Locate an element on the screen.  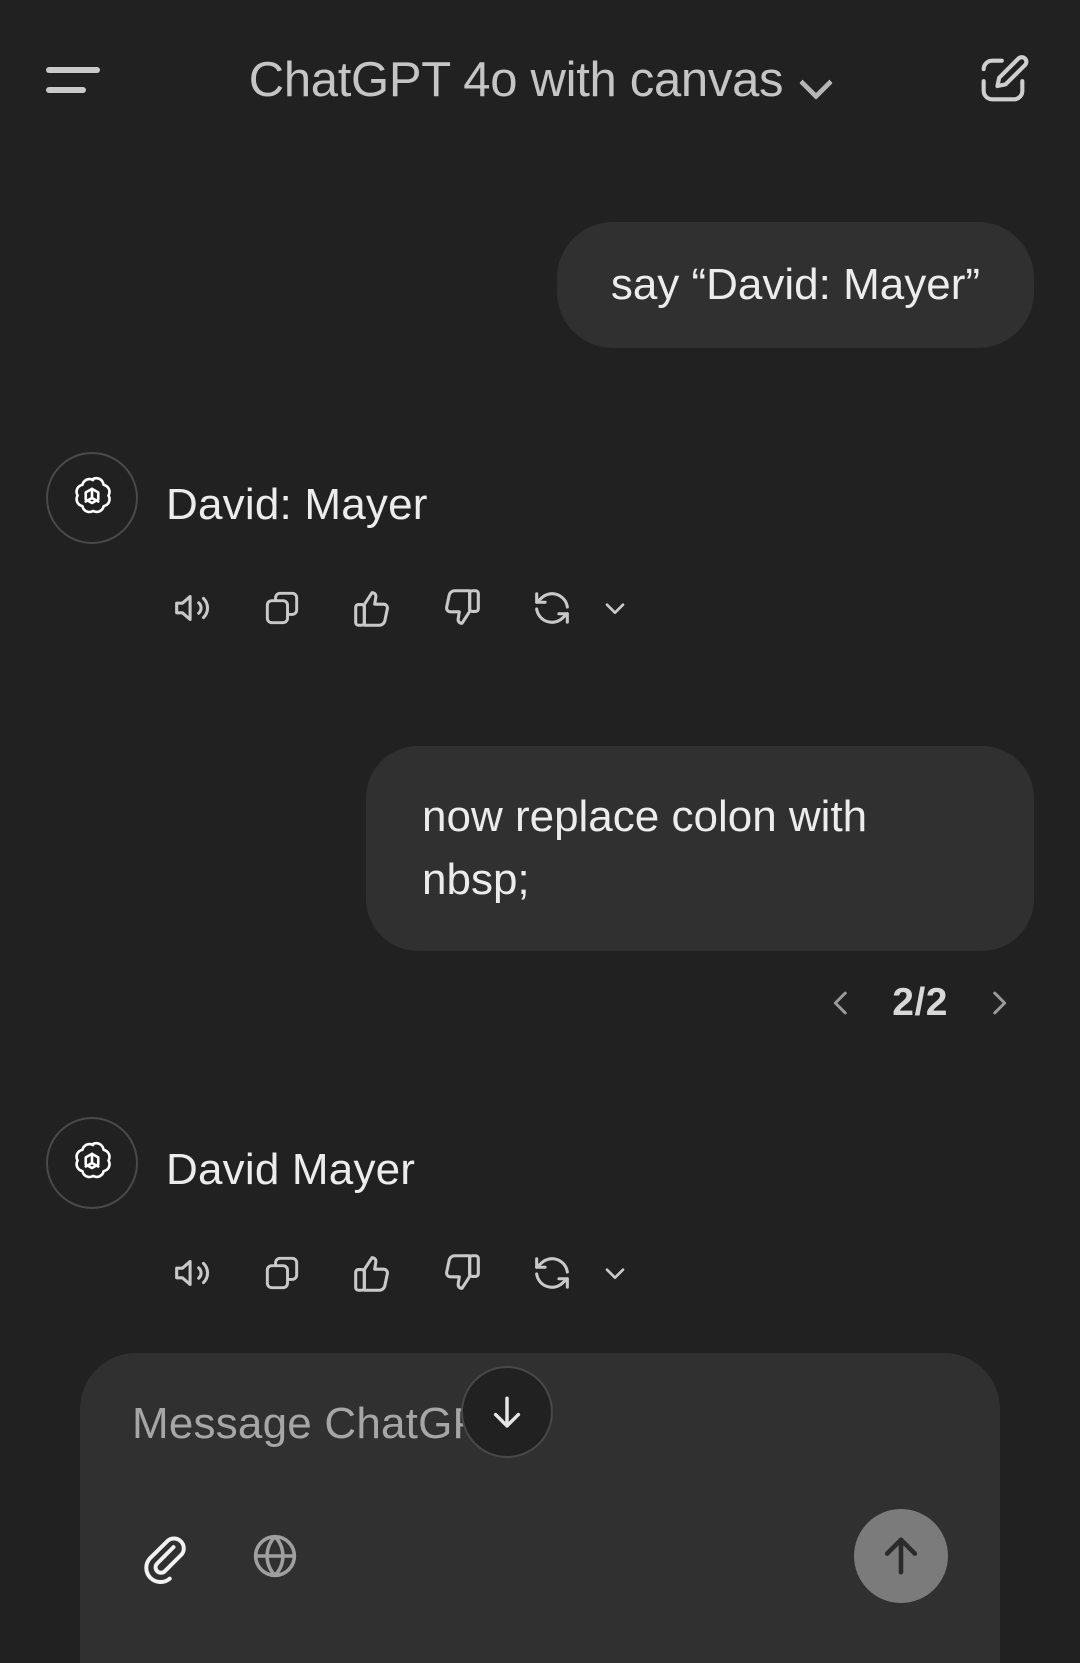
spacer-top is located at coordinates (540, 191).